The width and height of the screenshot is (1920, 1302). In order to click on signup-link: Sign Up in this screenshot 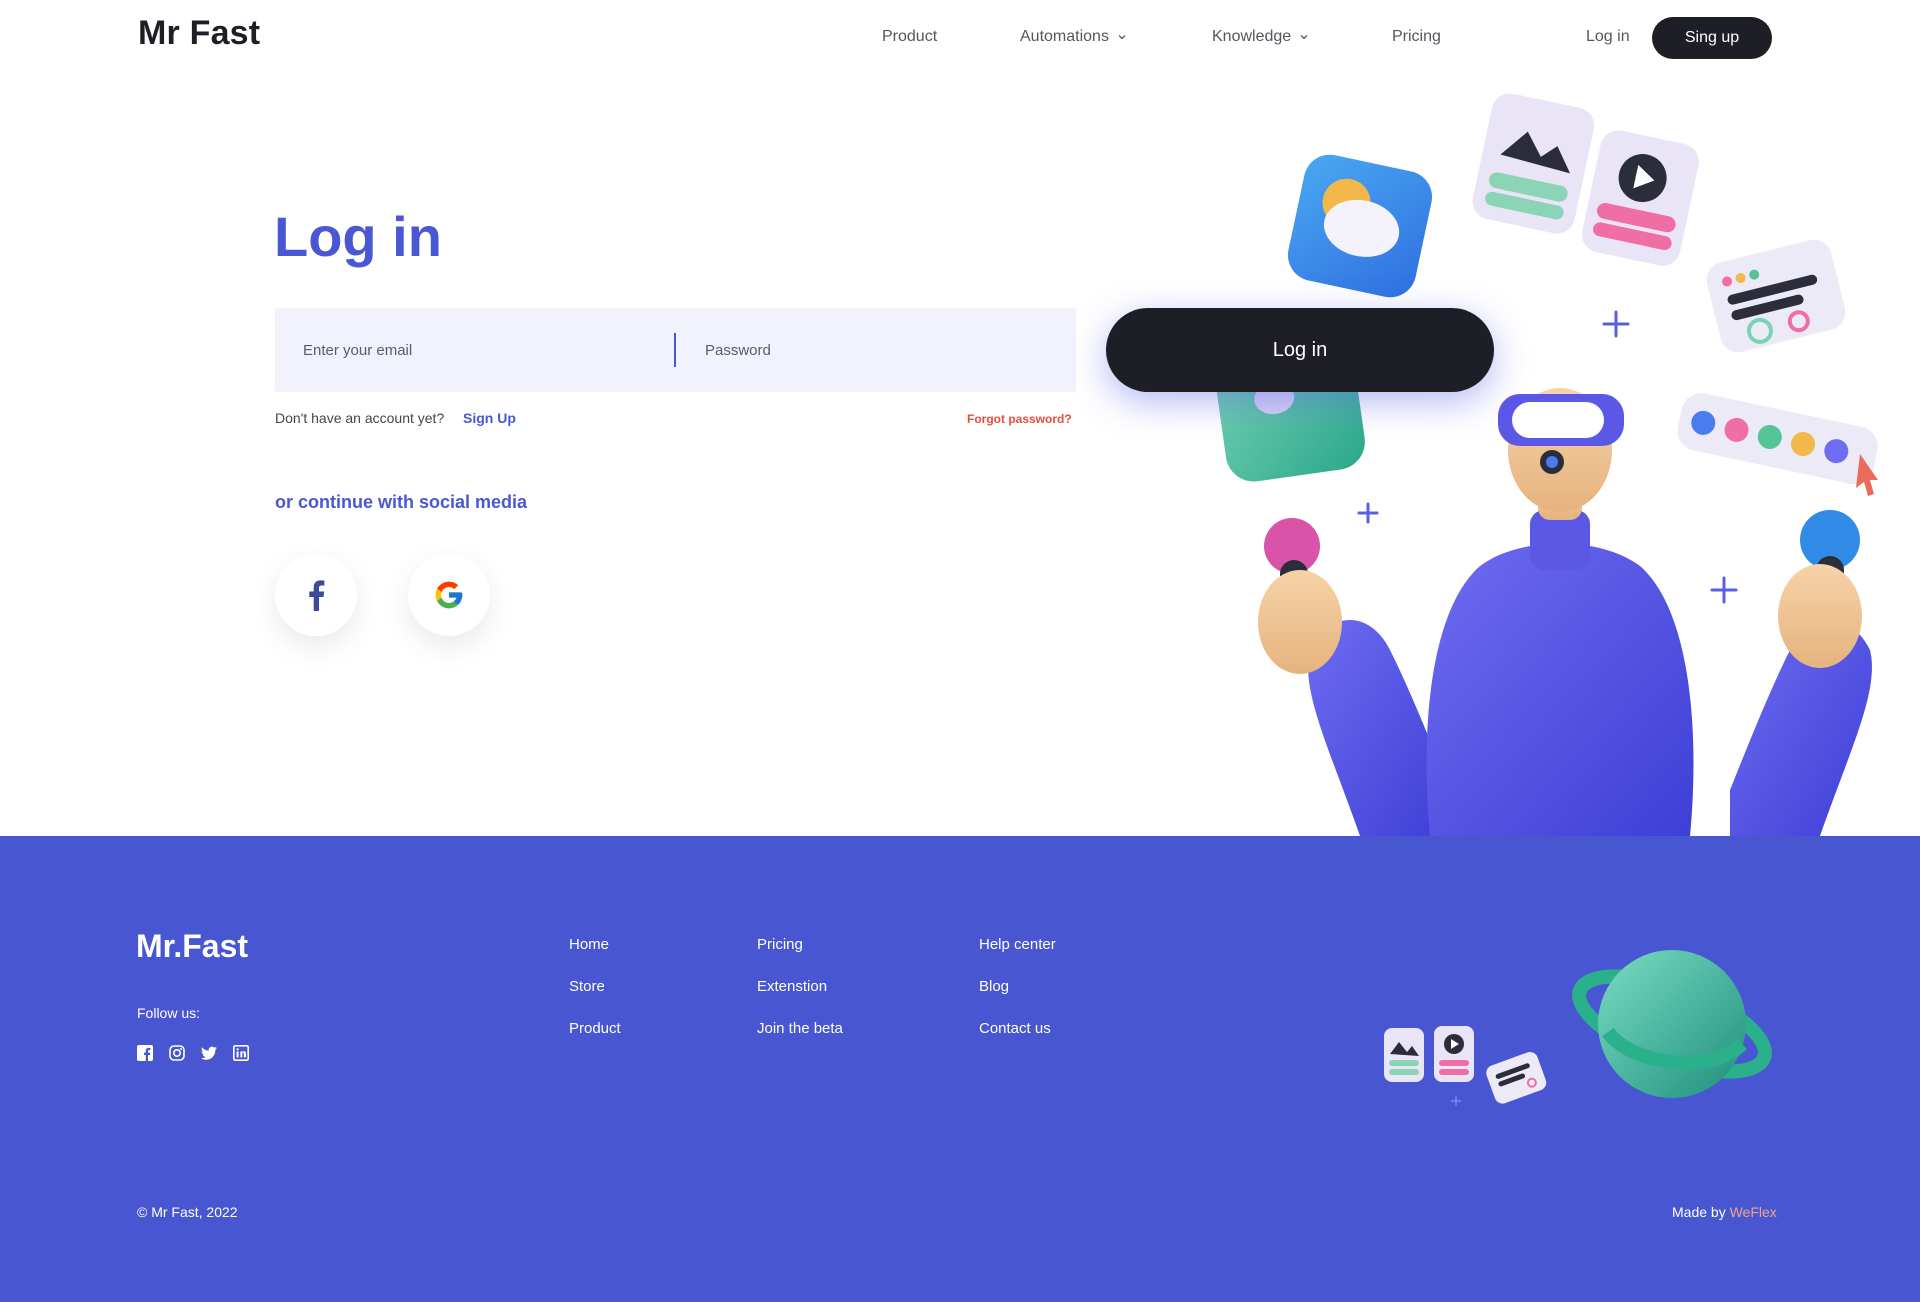, I will do `click(489, 418)`.